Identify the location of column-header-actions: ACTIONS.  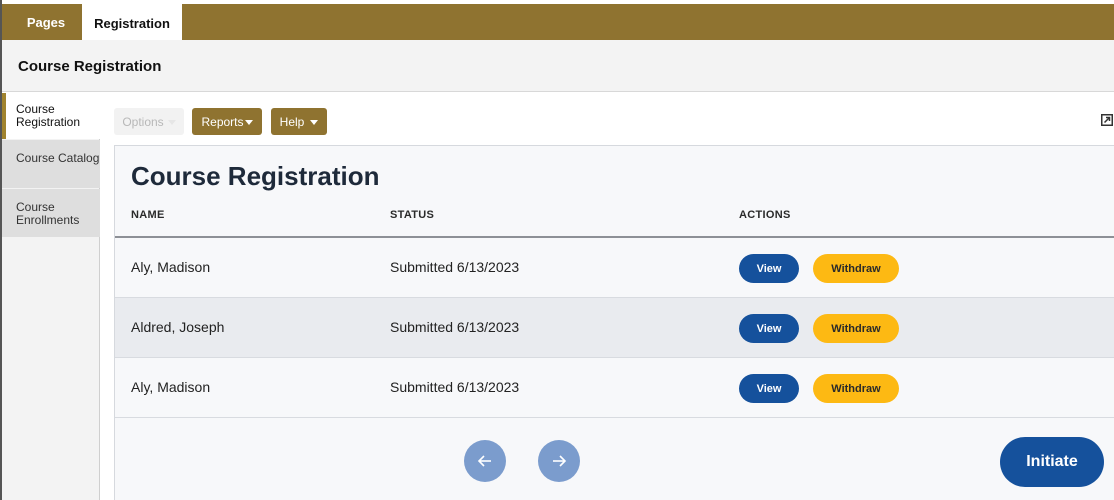
(765, 215).